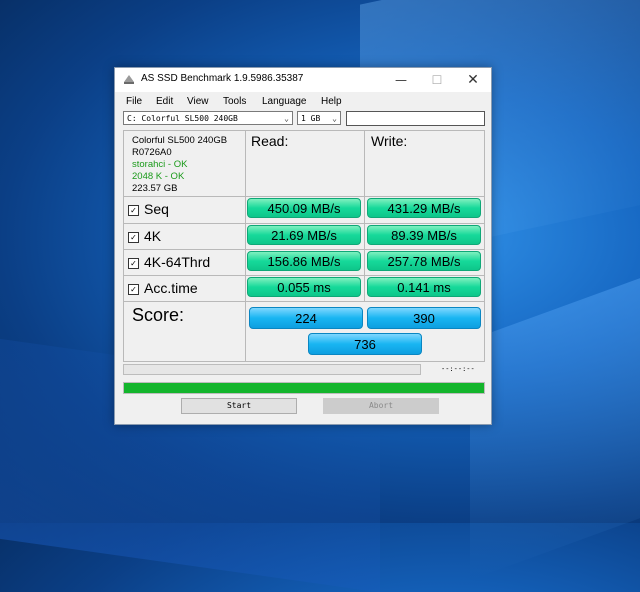 This screenshot has width=640, height=592. Describe the element at coordinates (424, 318) in the screenshot. I see `score-write: 390` at that location.